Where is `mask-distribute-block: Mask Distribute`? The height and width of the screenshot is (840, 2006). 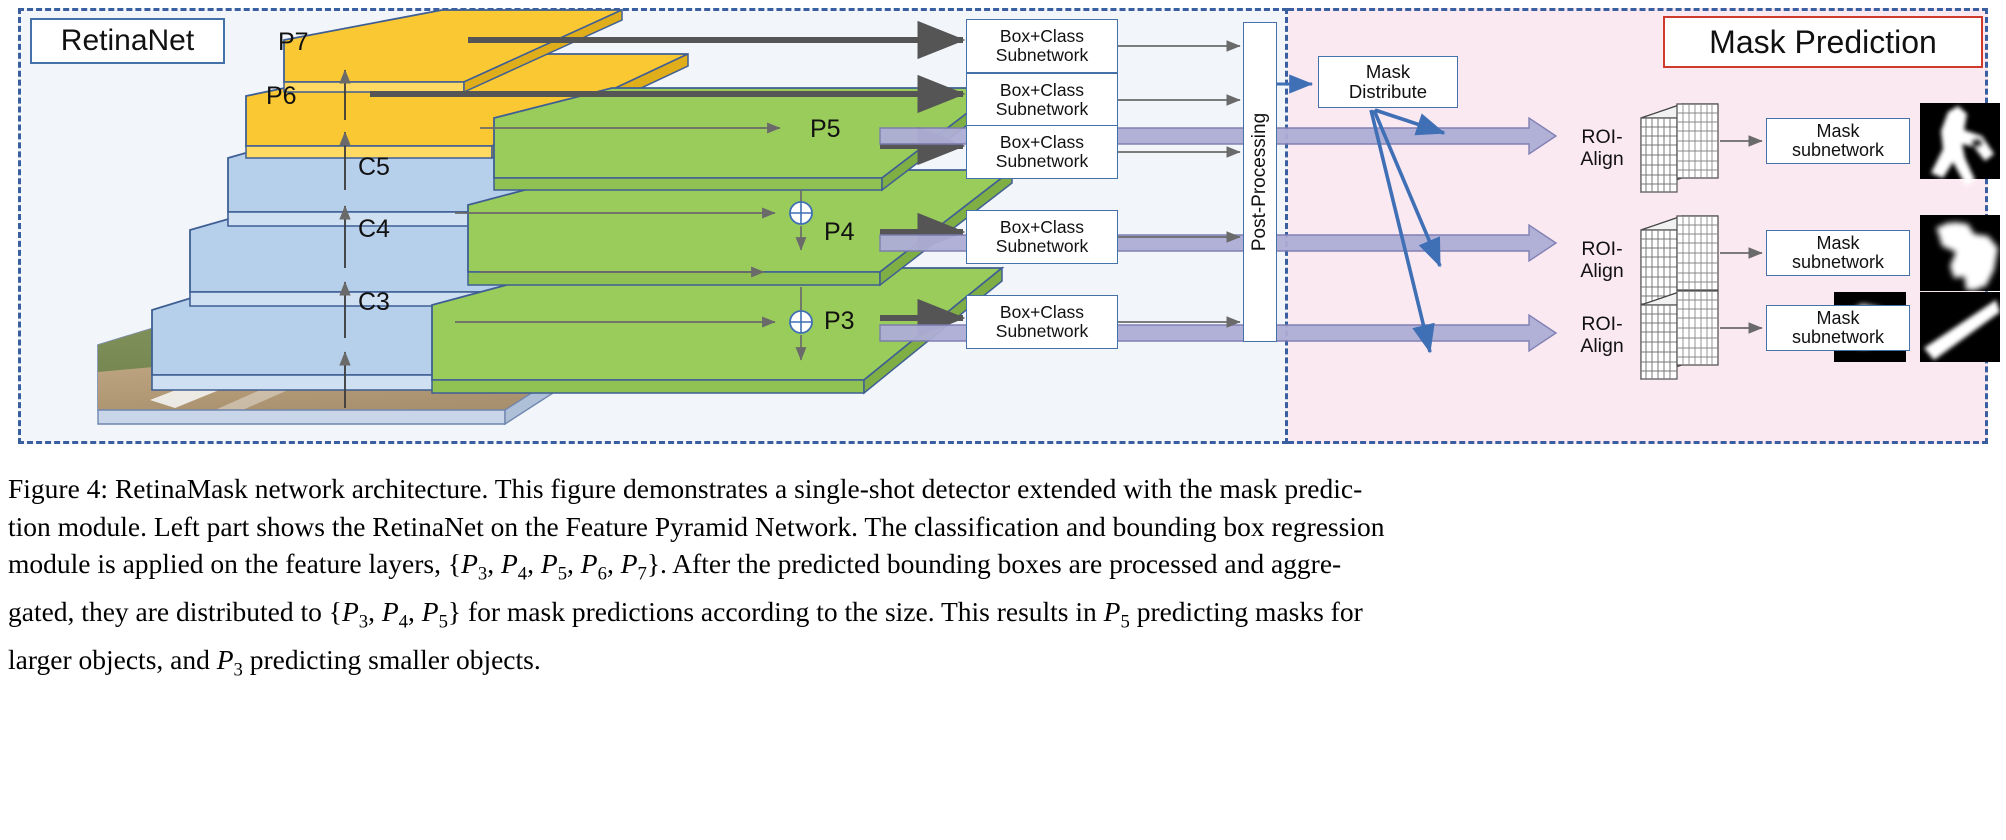 mask-distribute-block: Mask Distribute is located at coordinates (1388, 82).